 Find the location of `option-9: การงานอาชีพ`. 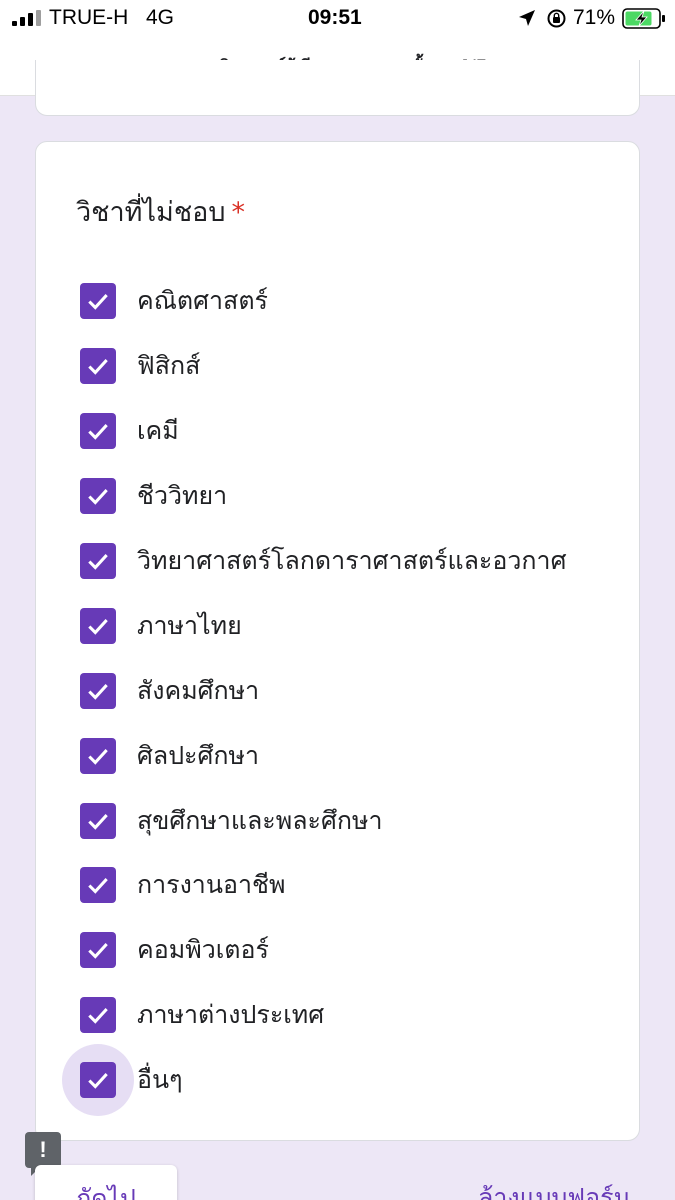

option-9: การงานอาชีพ is located at coordinates (337, 885).